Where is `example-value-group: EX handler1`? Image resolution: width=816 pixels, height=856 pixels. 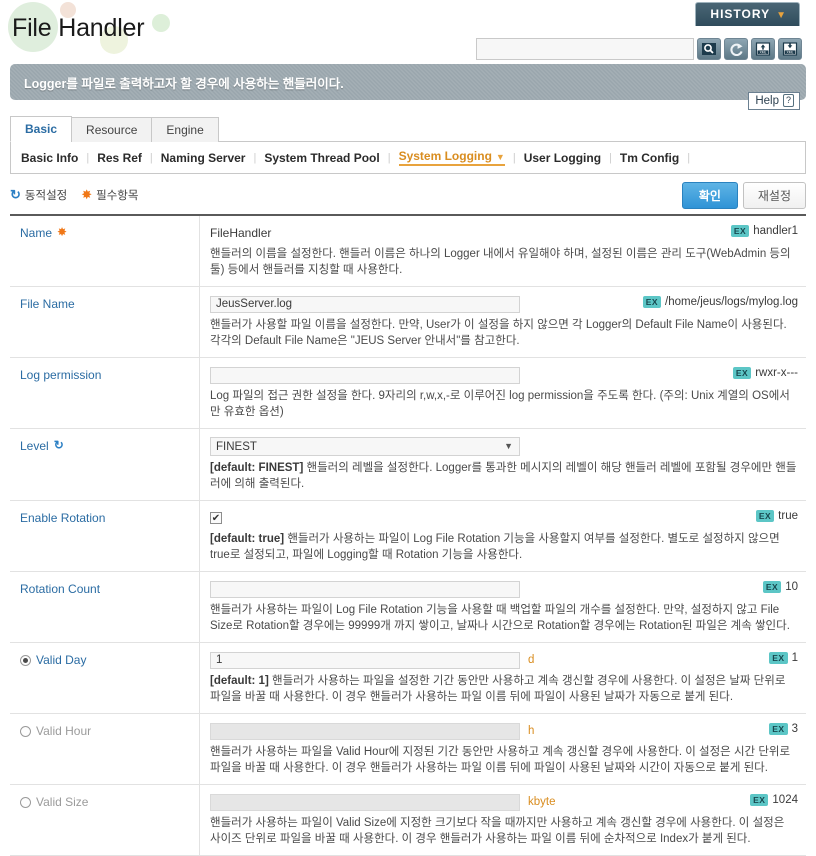
example-value-group: EX handler1 is located at coordinates (764, 231).